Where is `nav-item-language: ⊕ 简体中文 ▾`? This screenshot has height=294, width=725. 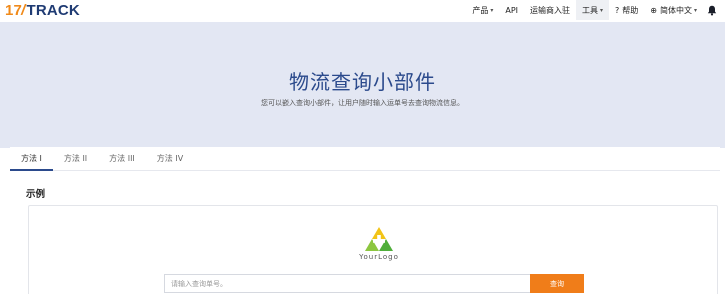
nav-item-language: ⊕ 简体中文 ▾ is located at coordinates (673, 10).